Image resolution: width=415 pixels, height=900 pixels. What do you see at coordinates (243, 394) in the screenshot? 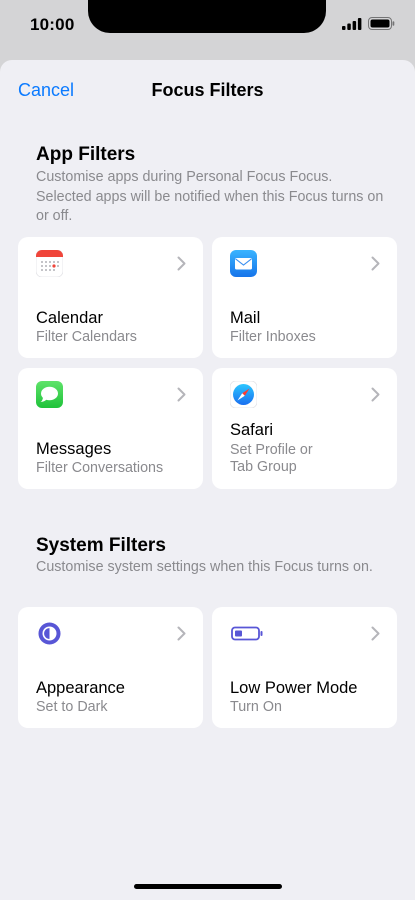
I see `safari-icon` at bounding box center [243, 394].